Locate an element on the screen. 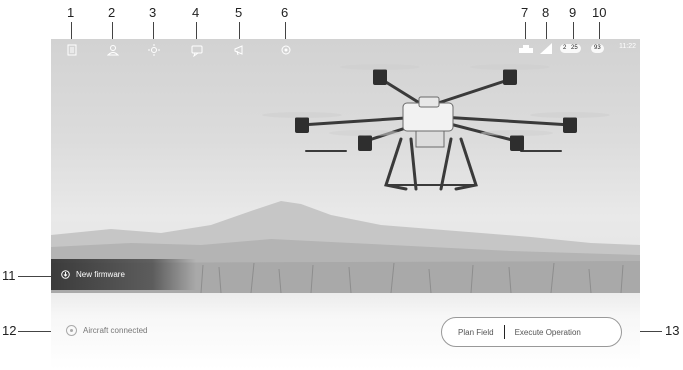 The width and height of the screenshot is (683, 370). aircraft-battery-badge: 93 is located at coordinates (597, 48).